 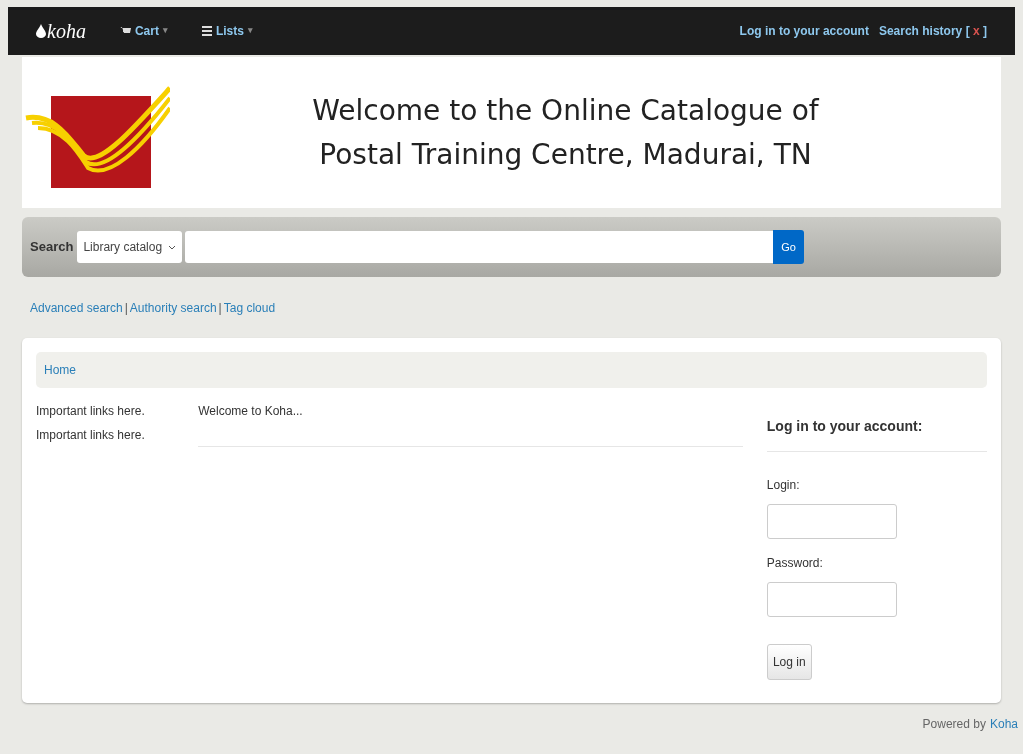 What do you see at coordinates (41, 31) in the screenshot?
I see `drop-icon` at bounding box center [41, 31].